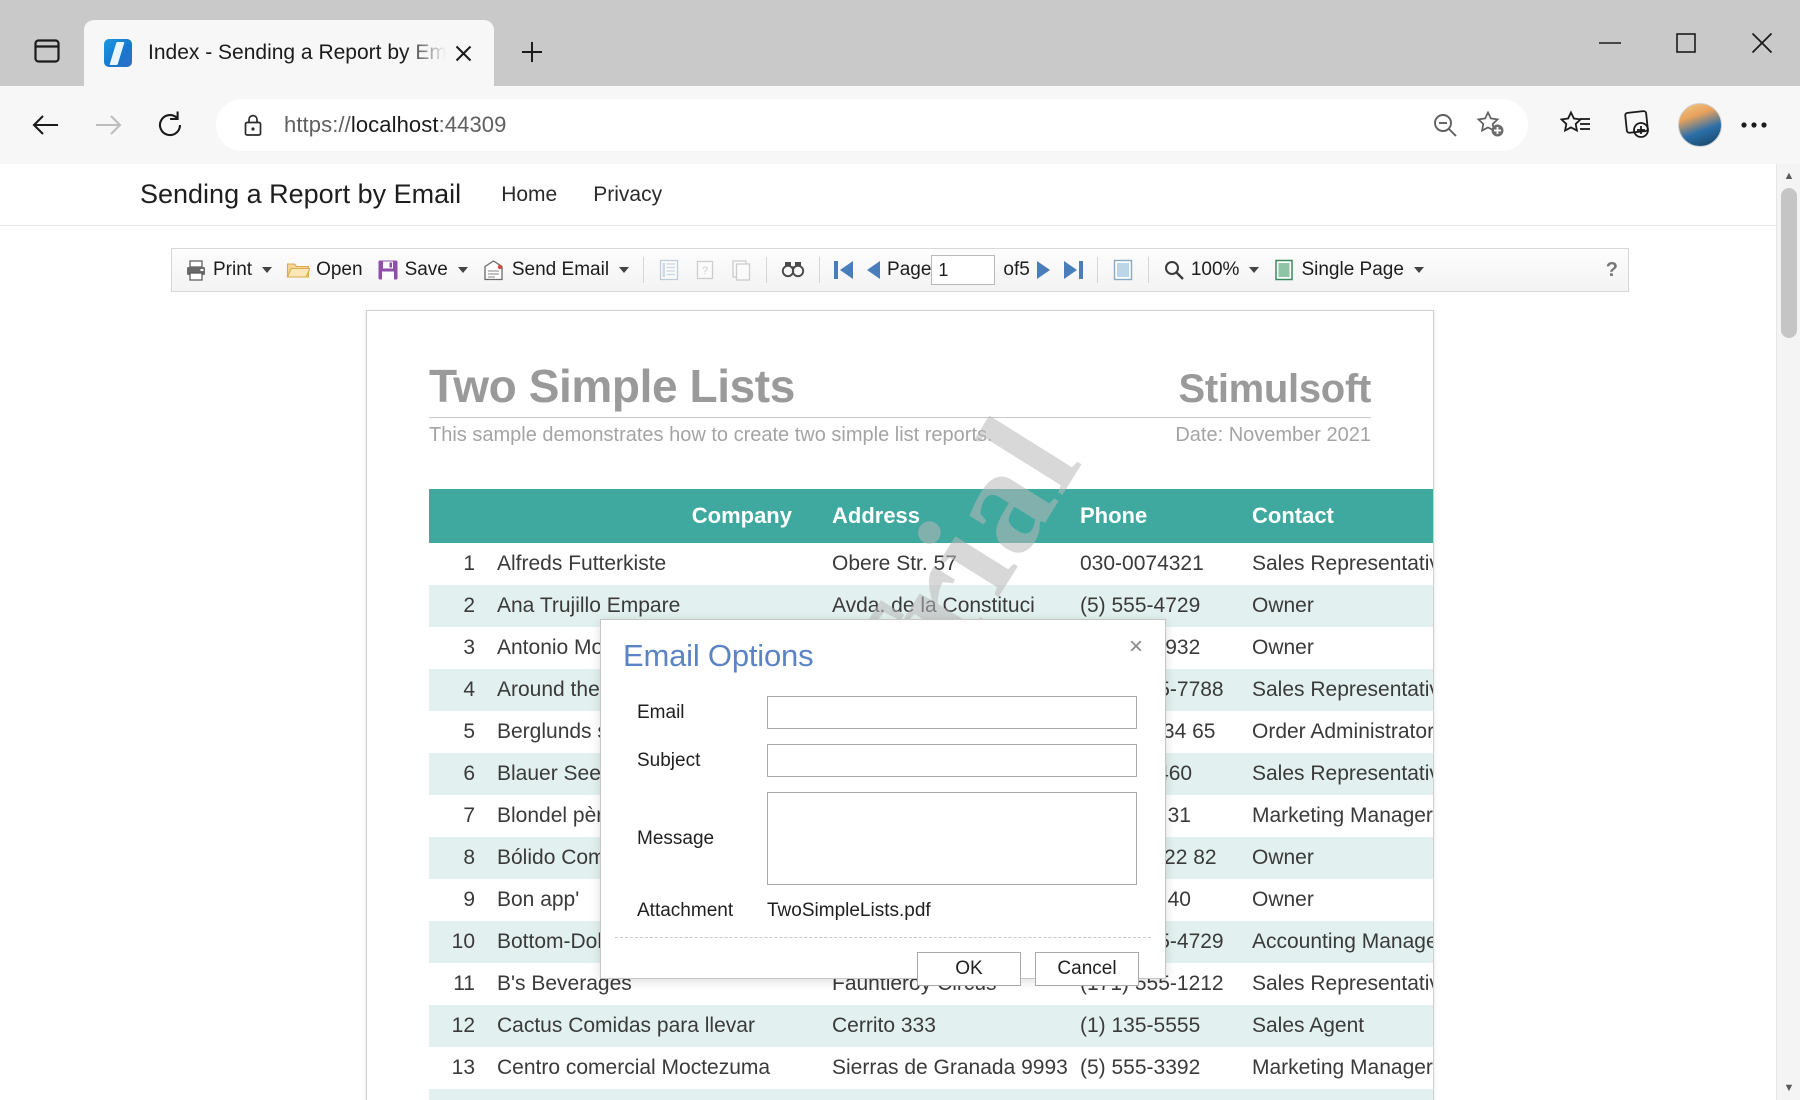 This screenshot has height=1100, width=1800. Describe the element at coordinates (463, 53) in the screenshot. I see `close-icon` at that location.